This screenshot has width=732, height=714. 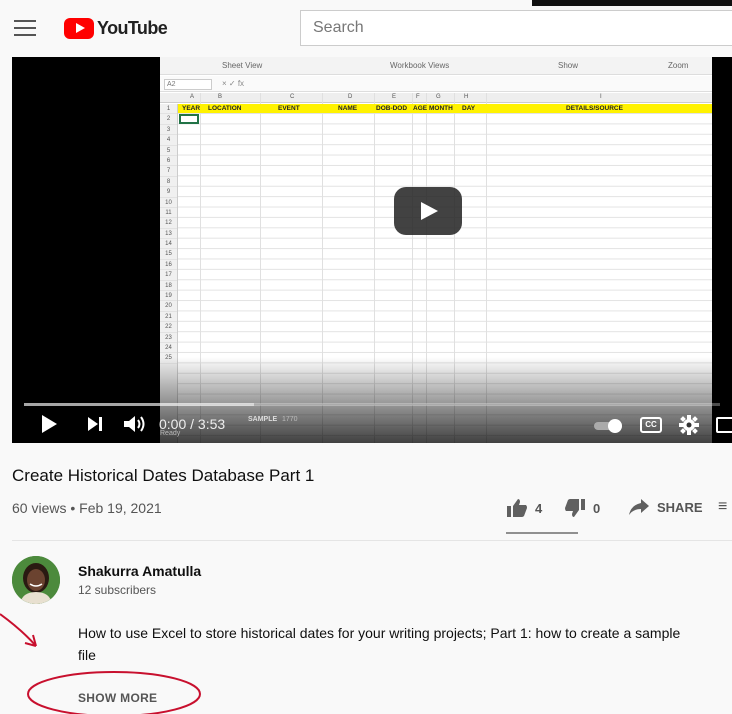 I want to click on row-number: 4, so click(x=168, y=140).